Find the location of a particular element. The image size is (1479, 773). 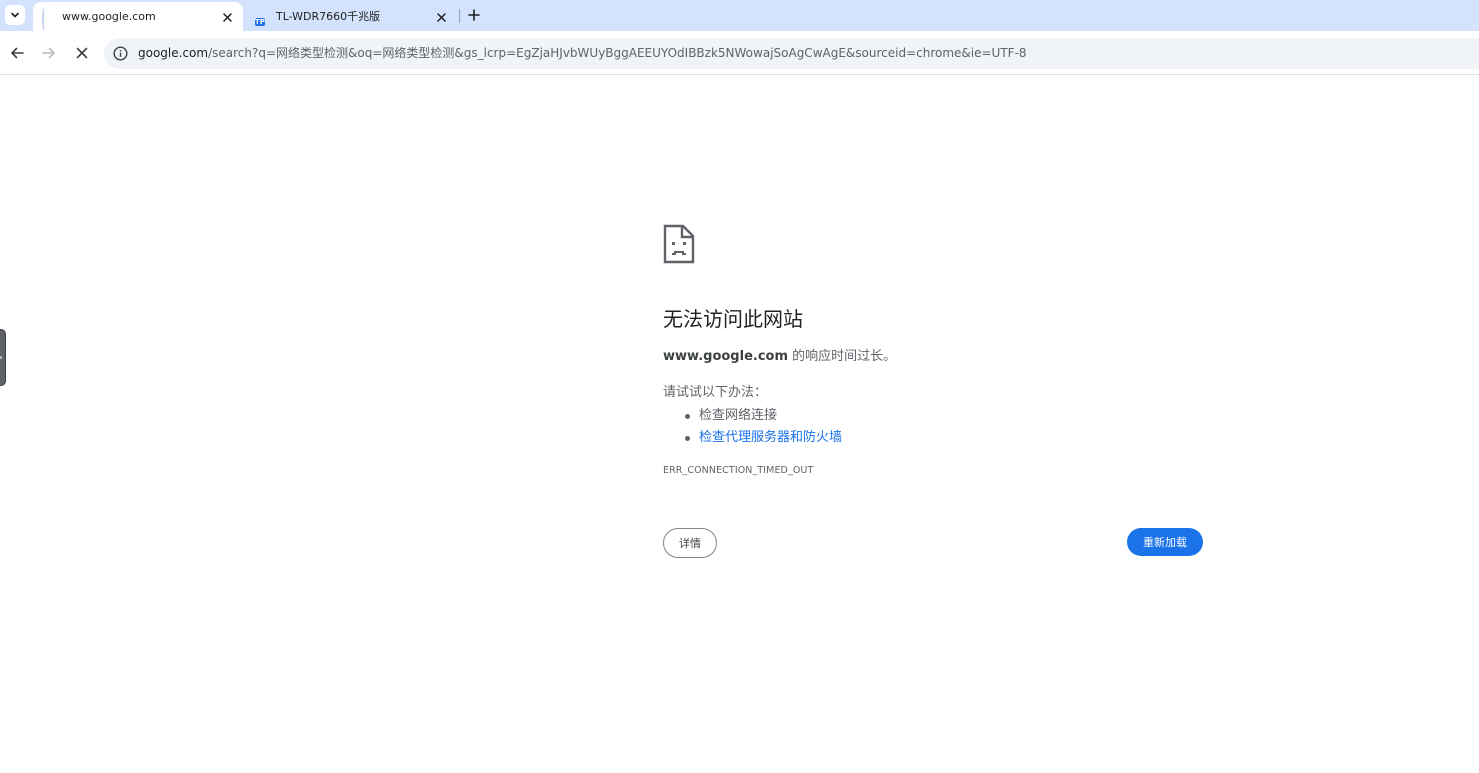

tab-separator is located at coordinates (459, 16).